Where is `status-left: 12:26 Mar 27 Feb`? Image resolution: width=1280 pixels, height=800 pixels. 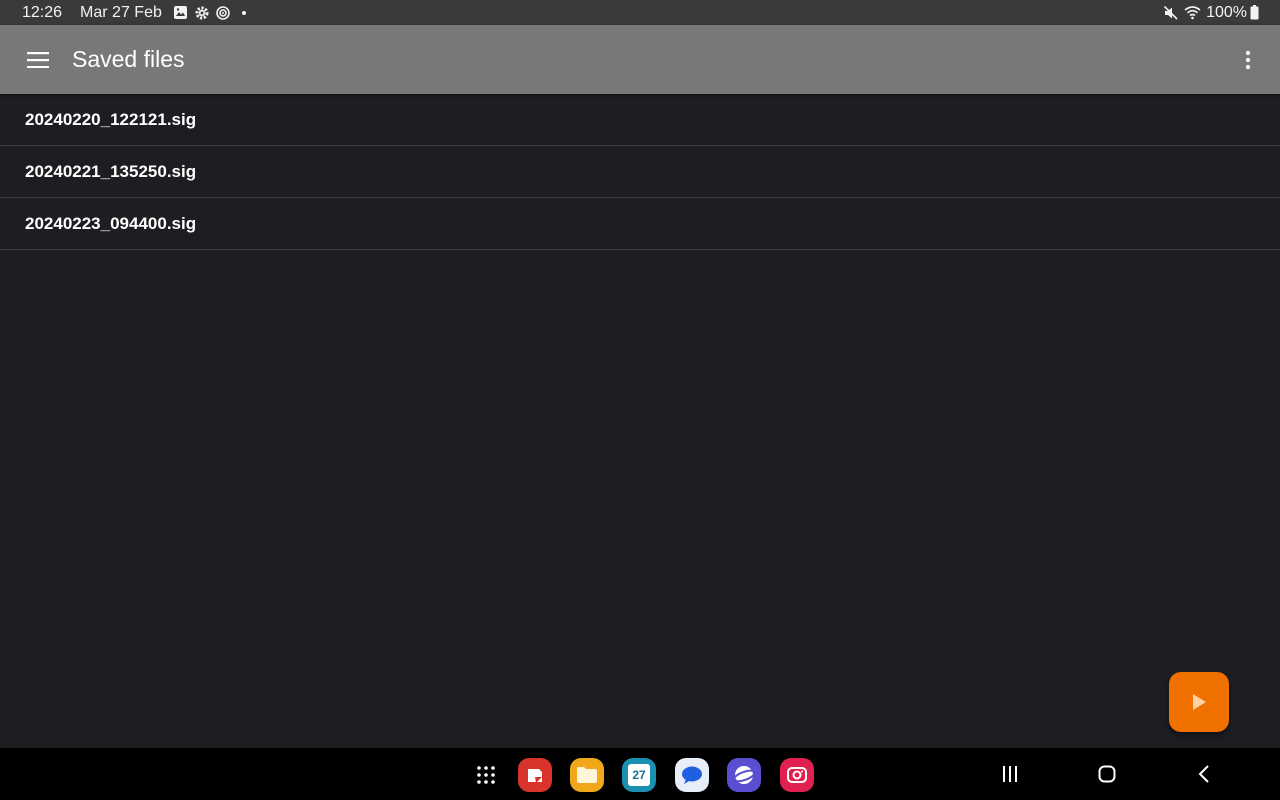 status-left: 12:26 Mar 27 Feb is located at coordinates (128, 13).